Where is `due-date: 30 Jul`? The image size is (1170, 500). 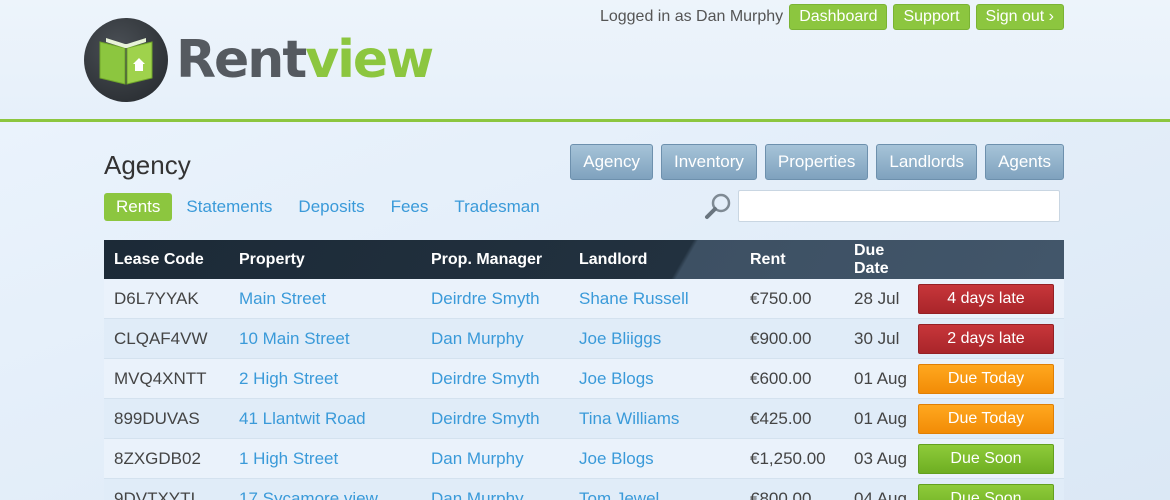 due-date: 30 Jul is located at coordinates (877, 338).